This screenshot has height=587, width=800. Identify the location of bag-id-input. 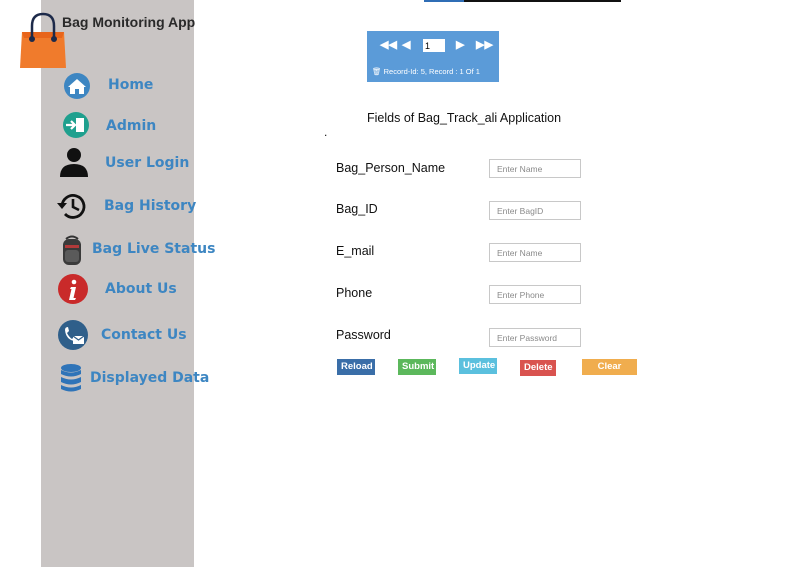
(535, 210).